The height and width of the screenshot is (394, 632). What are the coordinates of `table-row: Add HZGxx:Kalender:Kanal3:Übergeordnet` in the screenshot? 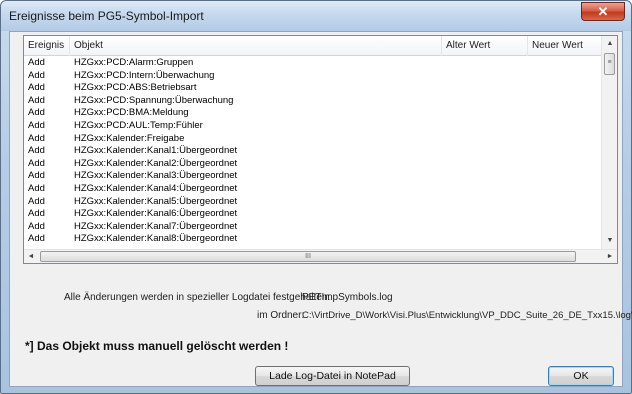 It's located at (313, 176).